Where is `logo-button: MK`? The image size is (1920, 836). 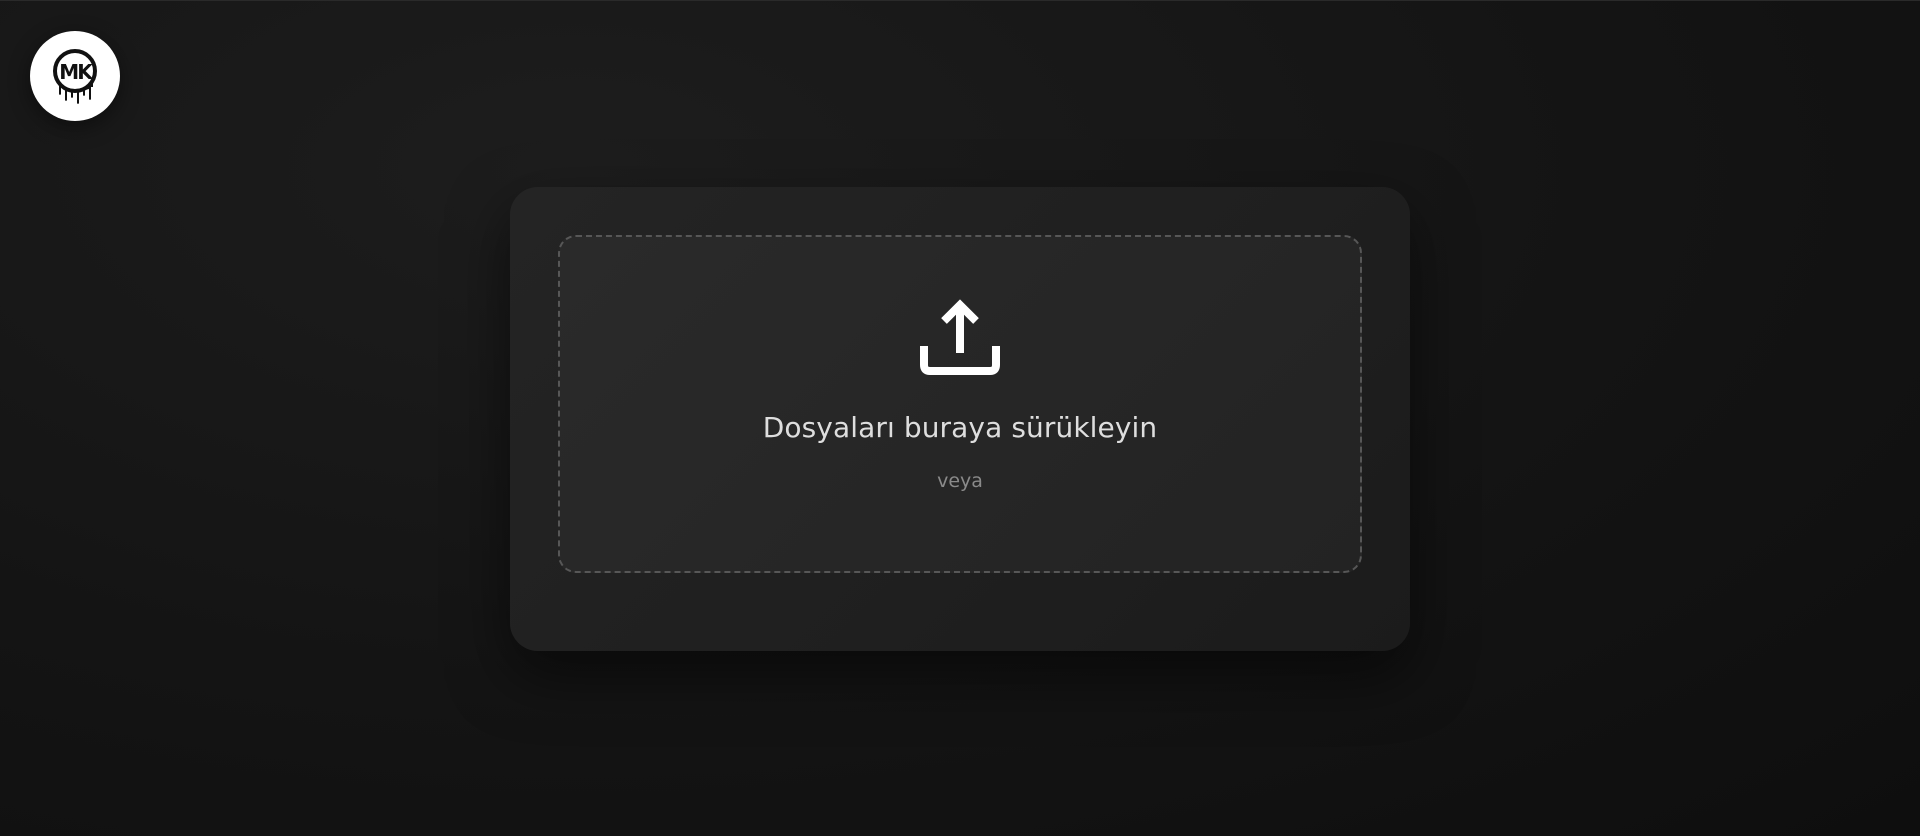
logo-button: MK is located at coordinates (75, 76).